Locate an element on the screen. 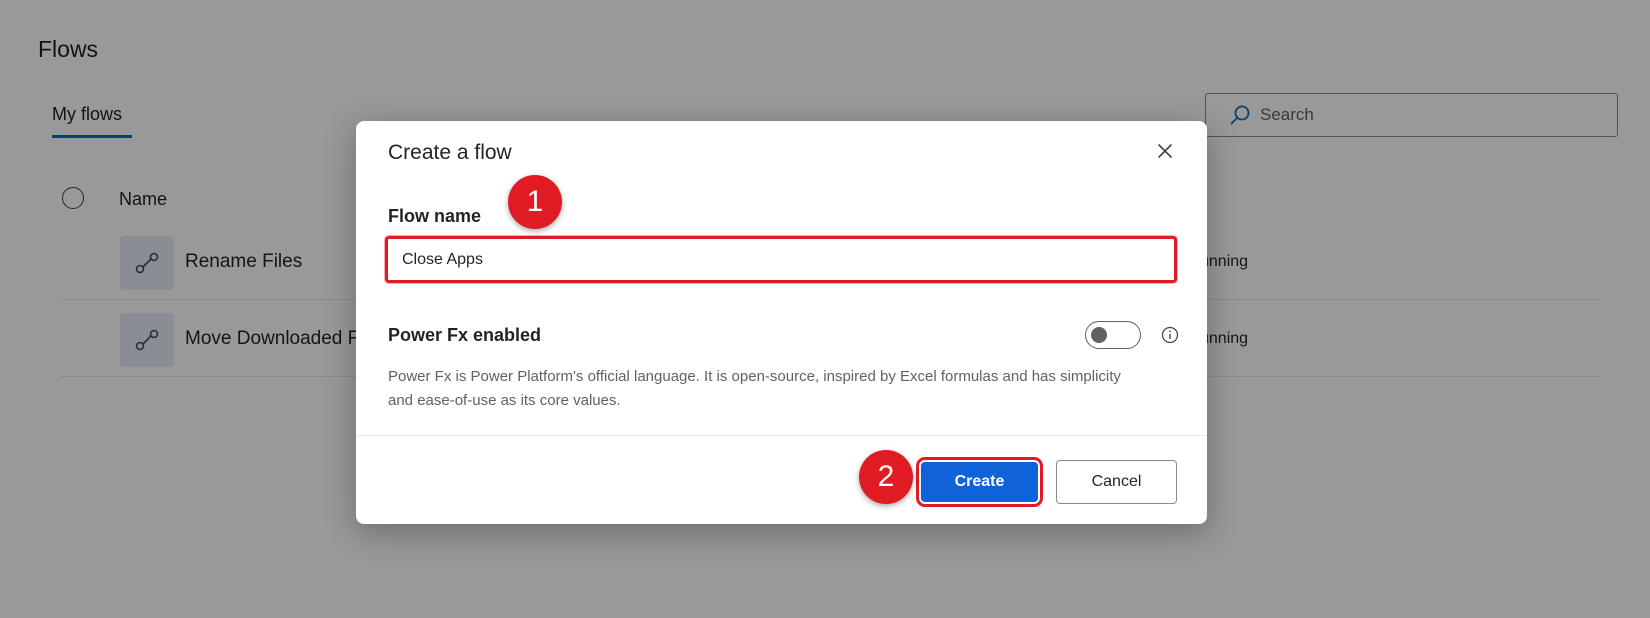  info-icon is located at coordinates (1170, 335).